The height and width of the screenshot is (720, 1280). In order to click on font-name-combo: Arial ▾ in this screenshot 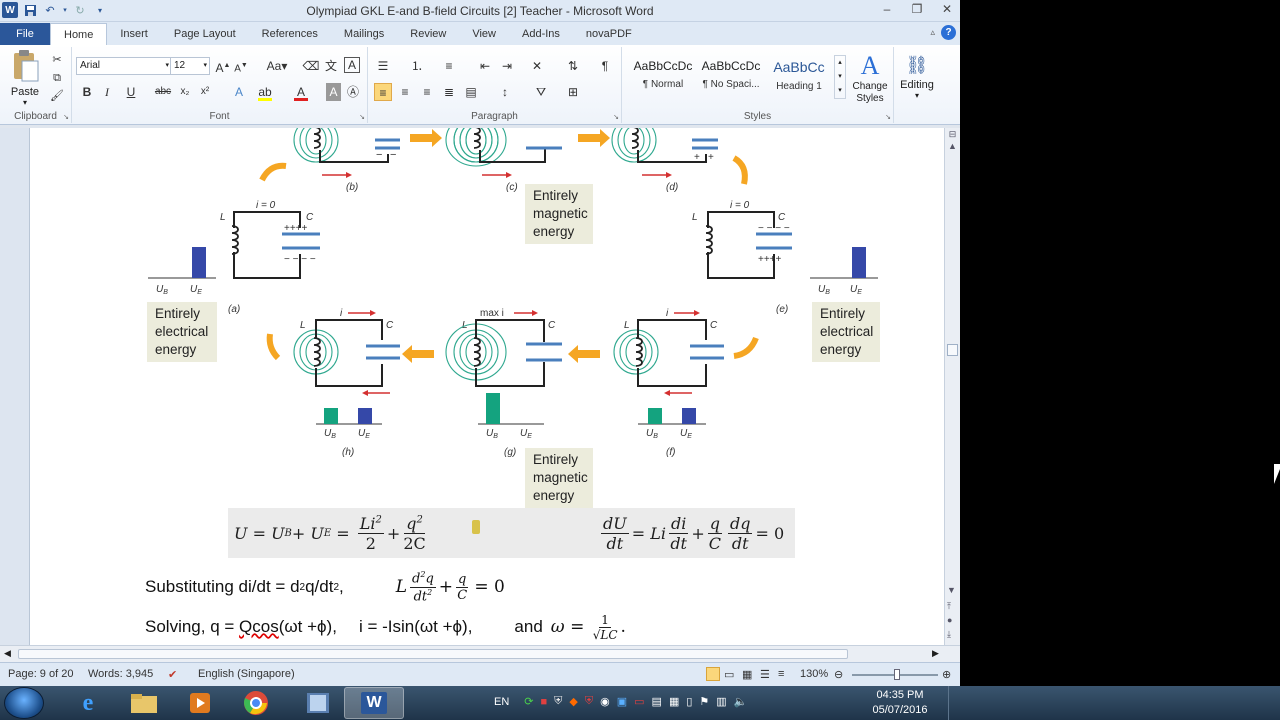, I will do `click(124, 66)`.